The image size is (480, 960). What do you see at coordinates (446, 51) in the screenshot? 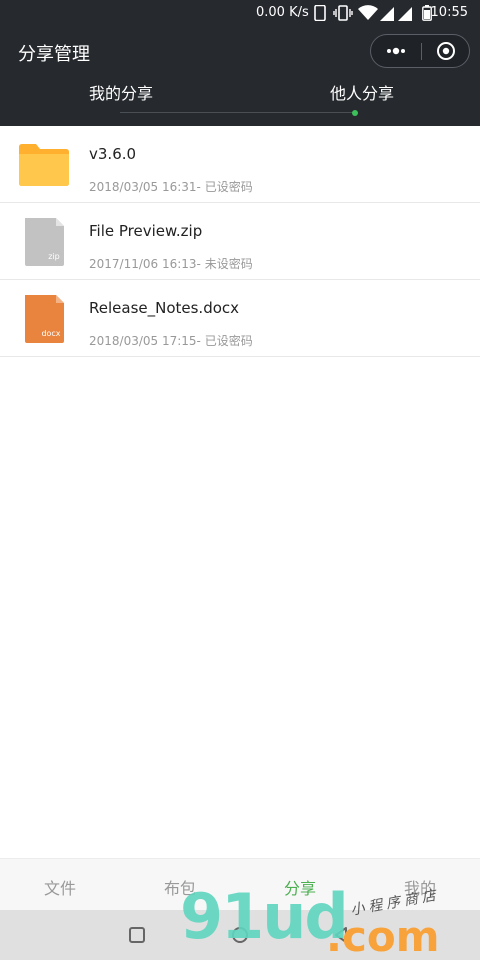
I see `close-target-icon` at bounding box center [446, 51].